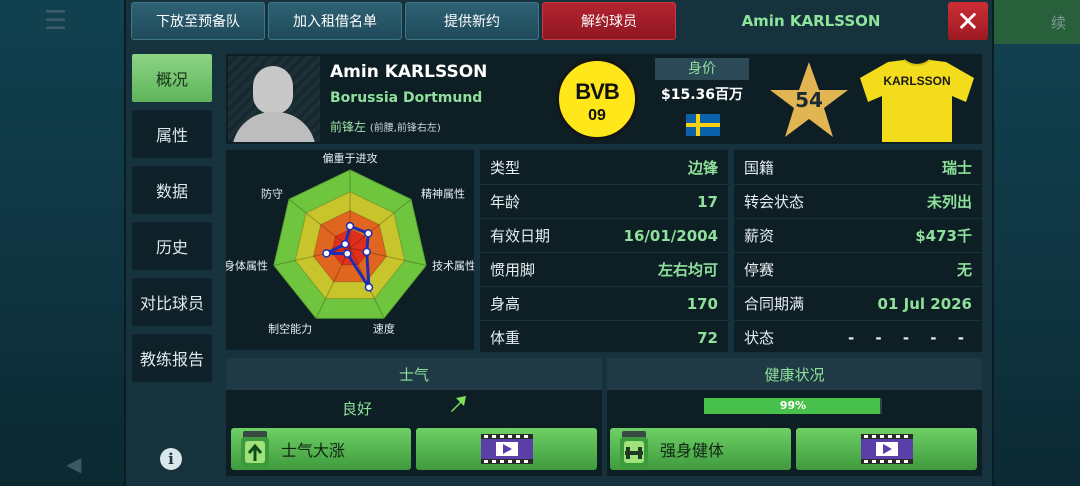 This screenshot has width=1080, height=486. Describe the element at coordinates (702, 69) in the screenshot. I see `value-label: 身价` at that location.